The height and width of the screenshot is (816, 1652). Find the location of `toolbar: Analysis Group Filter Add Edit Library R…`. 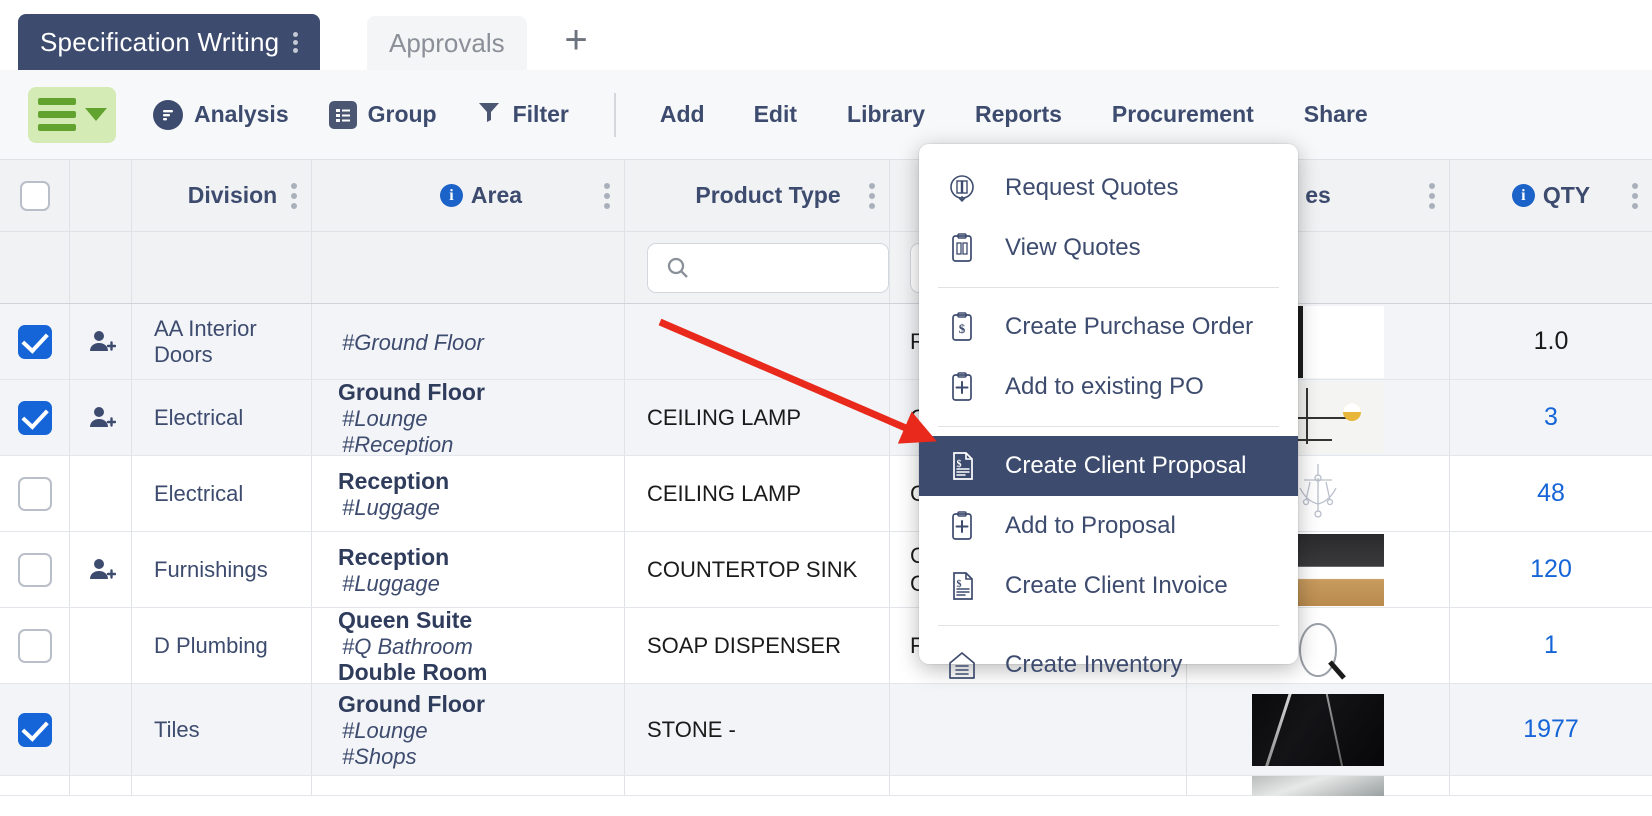

toolbar: Analysis Group Filter Add Edit Library R… is located at coordinates (826, 115).